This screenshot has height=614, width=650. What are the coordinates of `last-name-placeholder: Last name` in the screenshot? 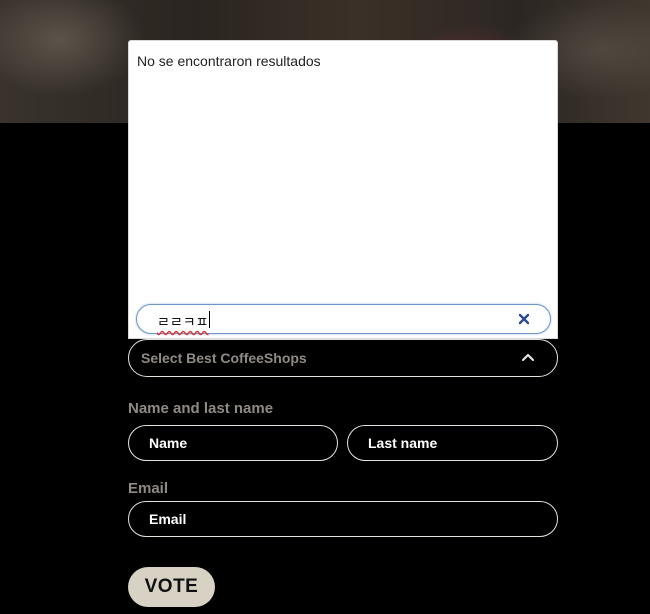 It's located at (403, 443).